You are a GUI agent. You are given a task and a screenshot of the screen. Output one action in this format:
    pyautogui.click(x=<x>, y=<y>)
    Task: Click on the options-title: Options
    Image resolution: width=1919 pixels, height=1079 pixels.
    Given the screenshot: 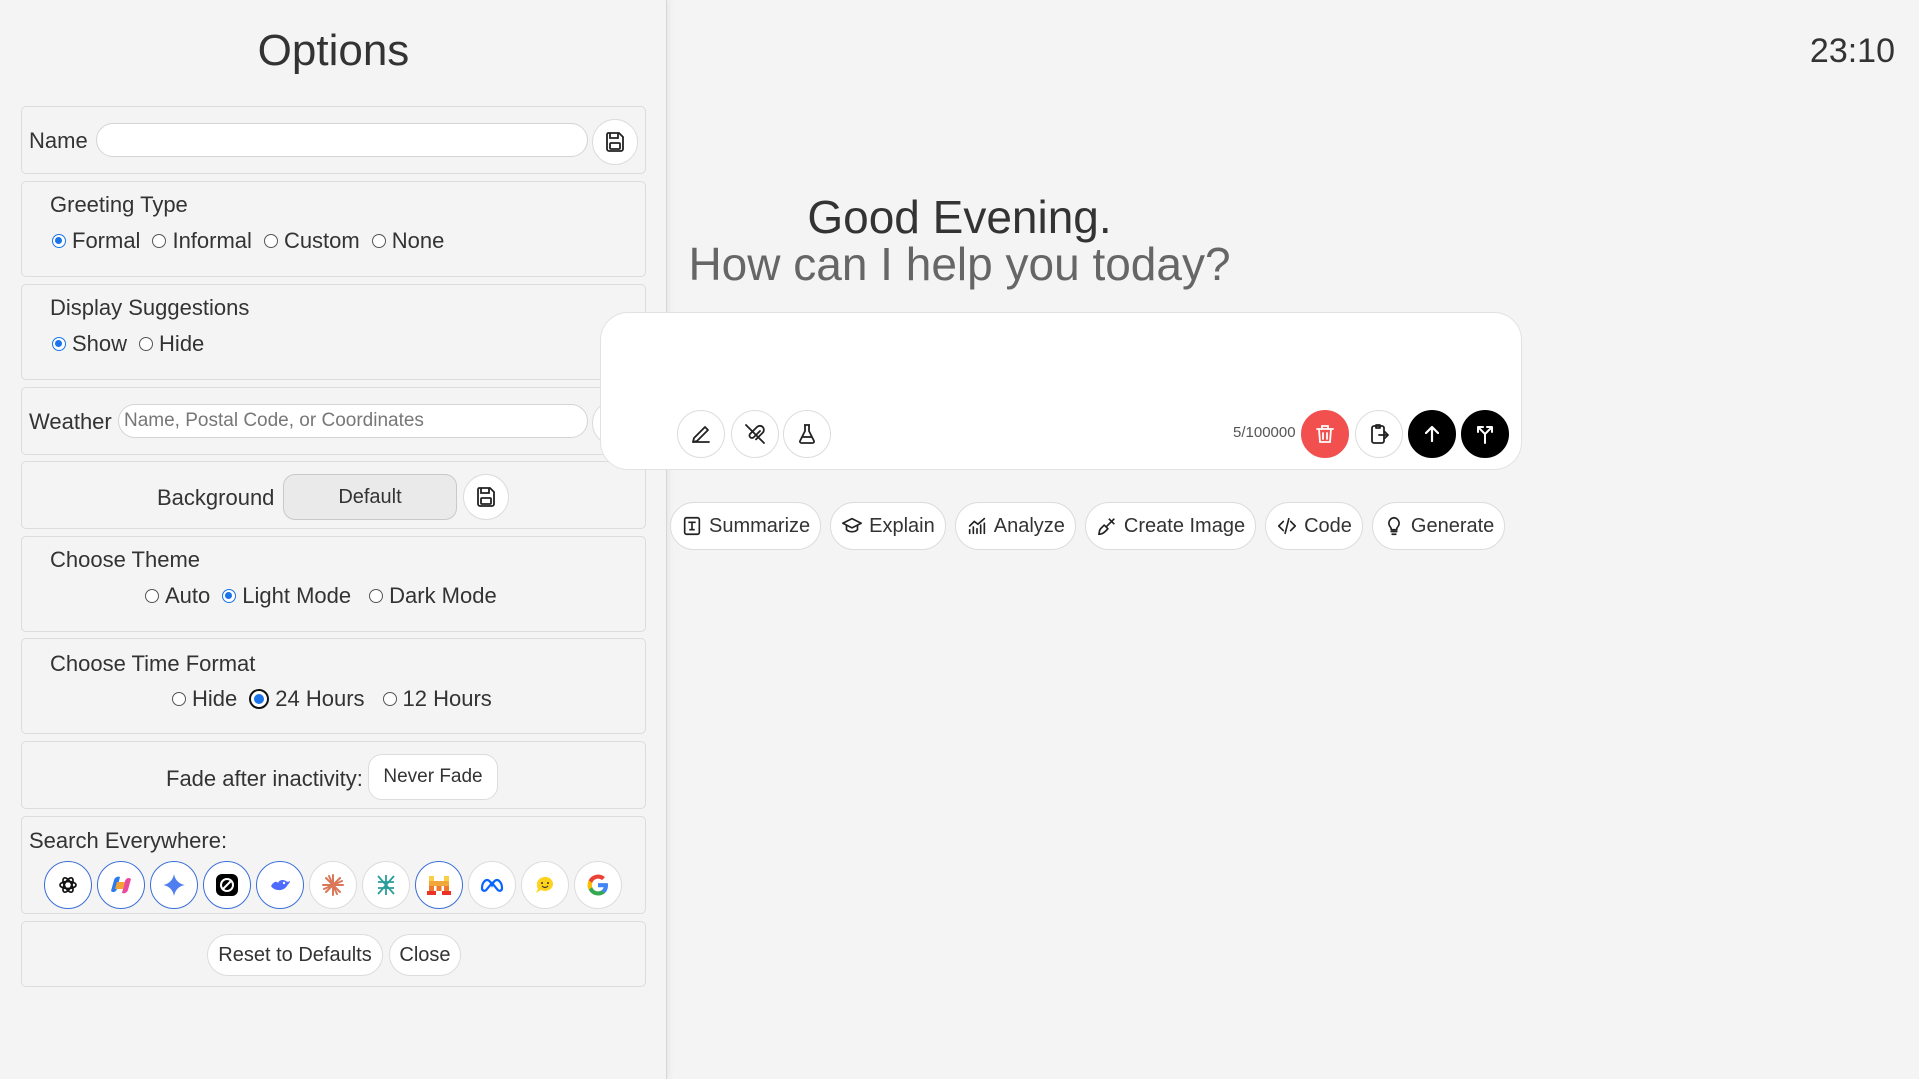 What is the action you would take?
    pyautogui.click(x=333, y=50)
    